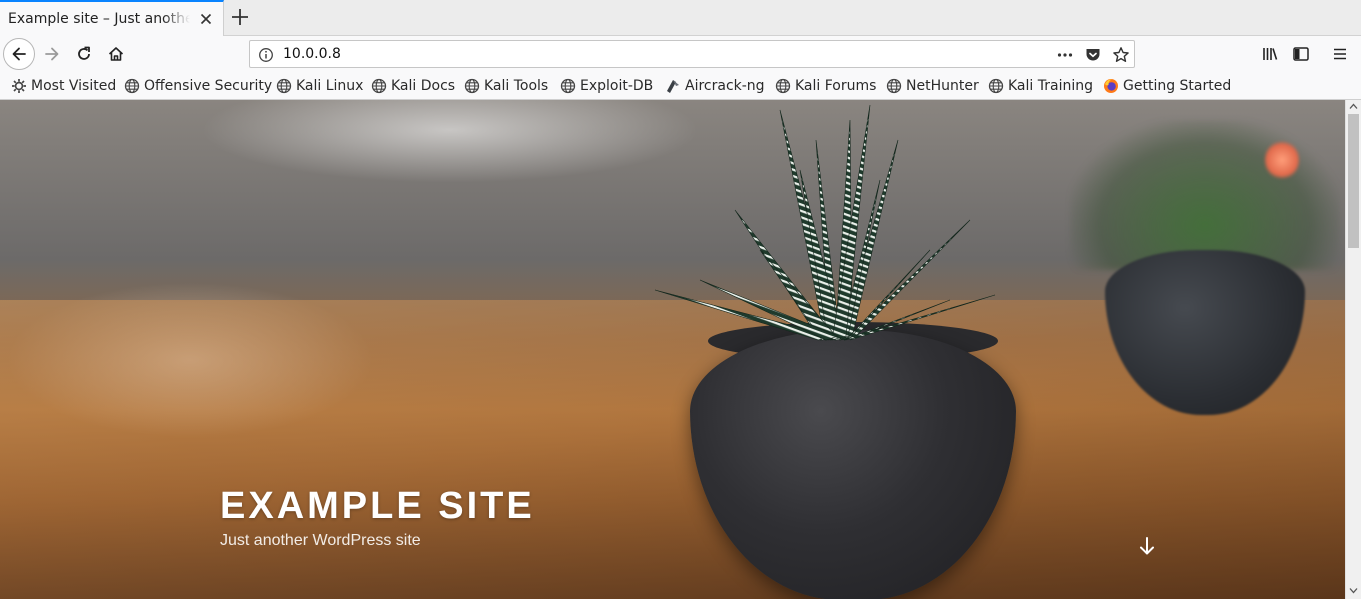 The height and width of the screenshot is (599, 1361). I want to click on bookmark-nethunter: NetHunter, so click(932, 86).